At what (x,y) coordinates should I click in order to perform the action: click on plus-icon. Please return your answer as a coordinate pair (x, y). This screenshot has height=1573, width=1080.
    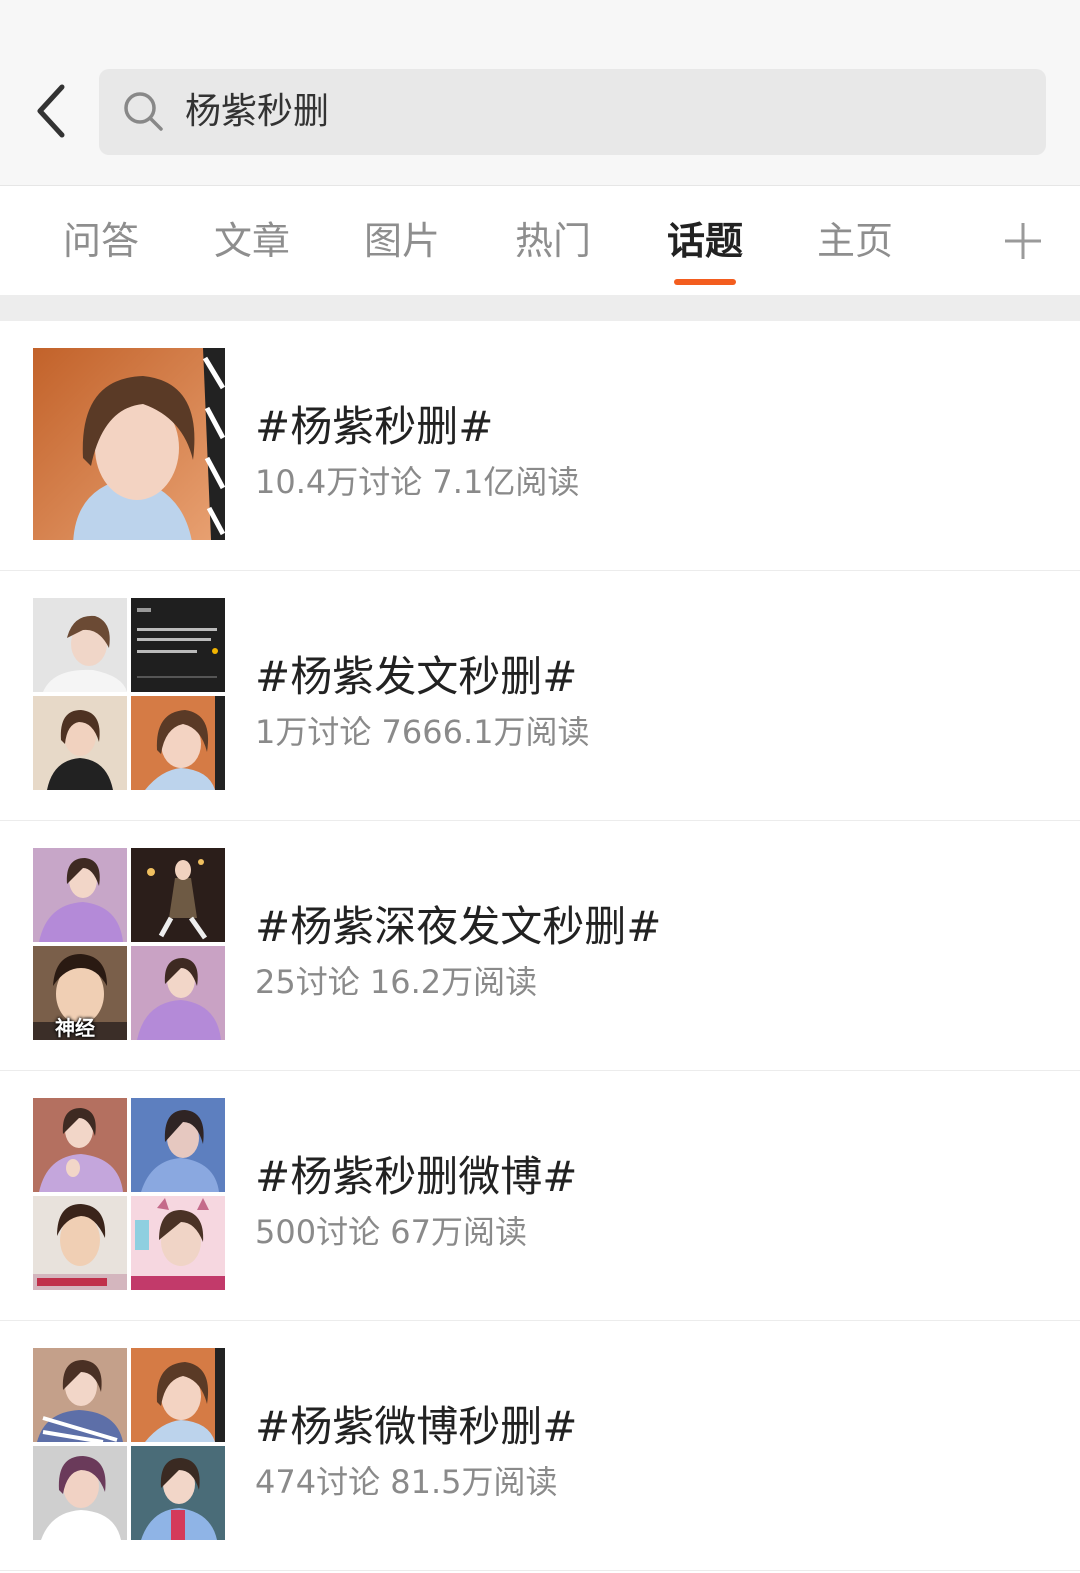
    Looking at the image, I should click on (1023, 241).